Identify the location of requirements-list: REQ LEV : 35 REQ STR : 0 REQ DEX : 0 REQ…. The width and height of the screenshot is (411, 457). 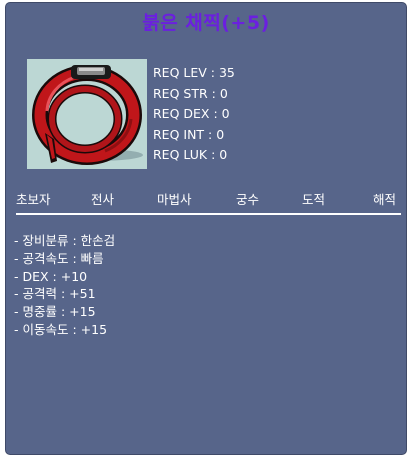
(194, 114).